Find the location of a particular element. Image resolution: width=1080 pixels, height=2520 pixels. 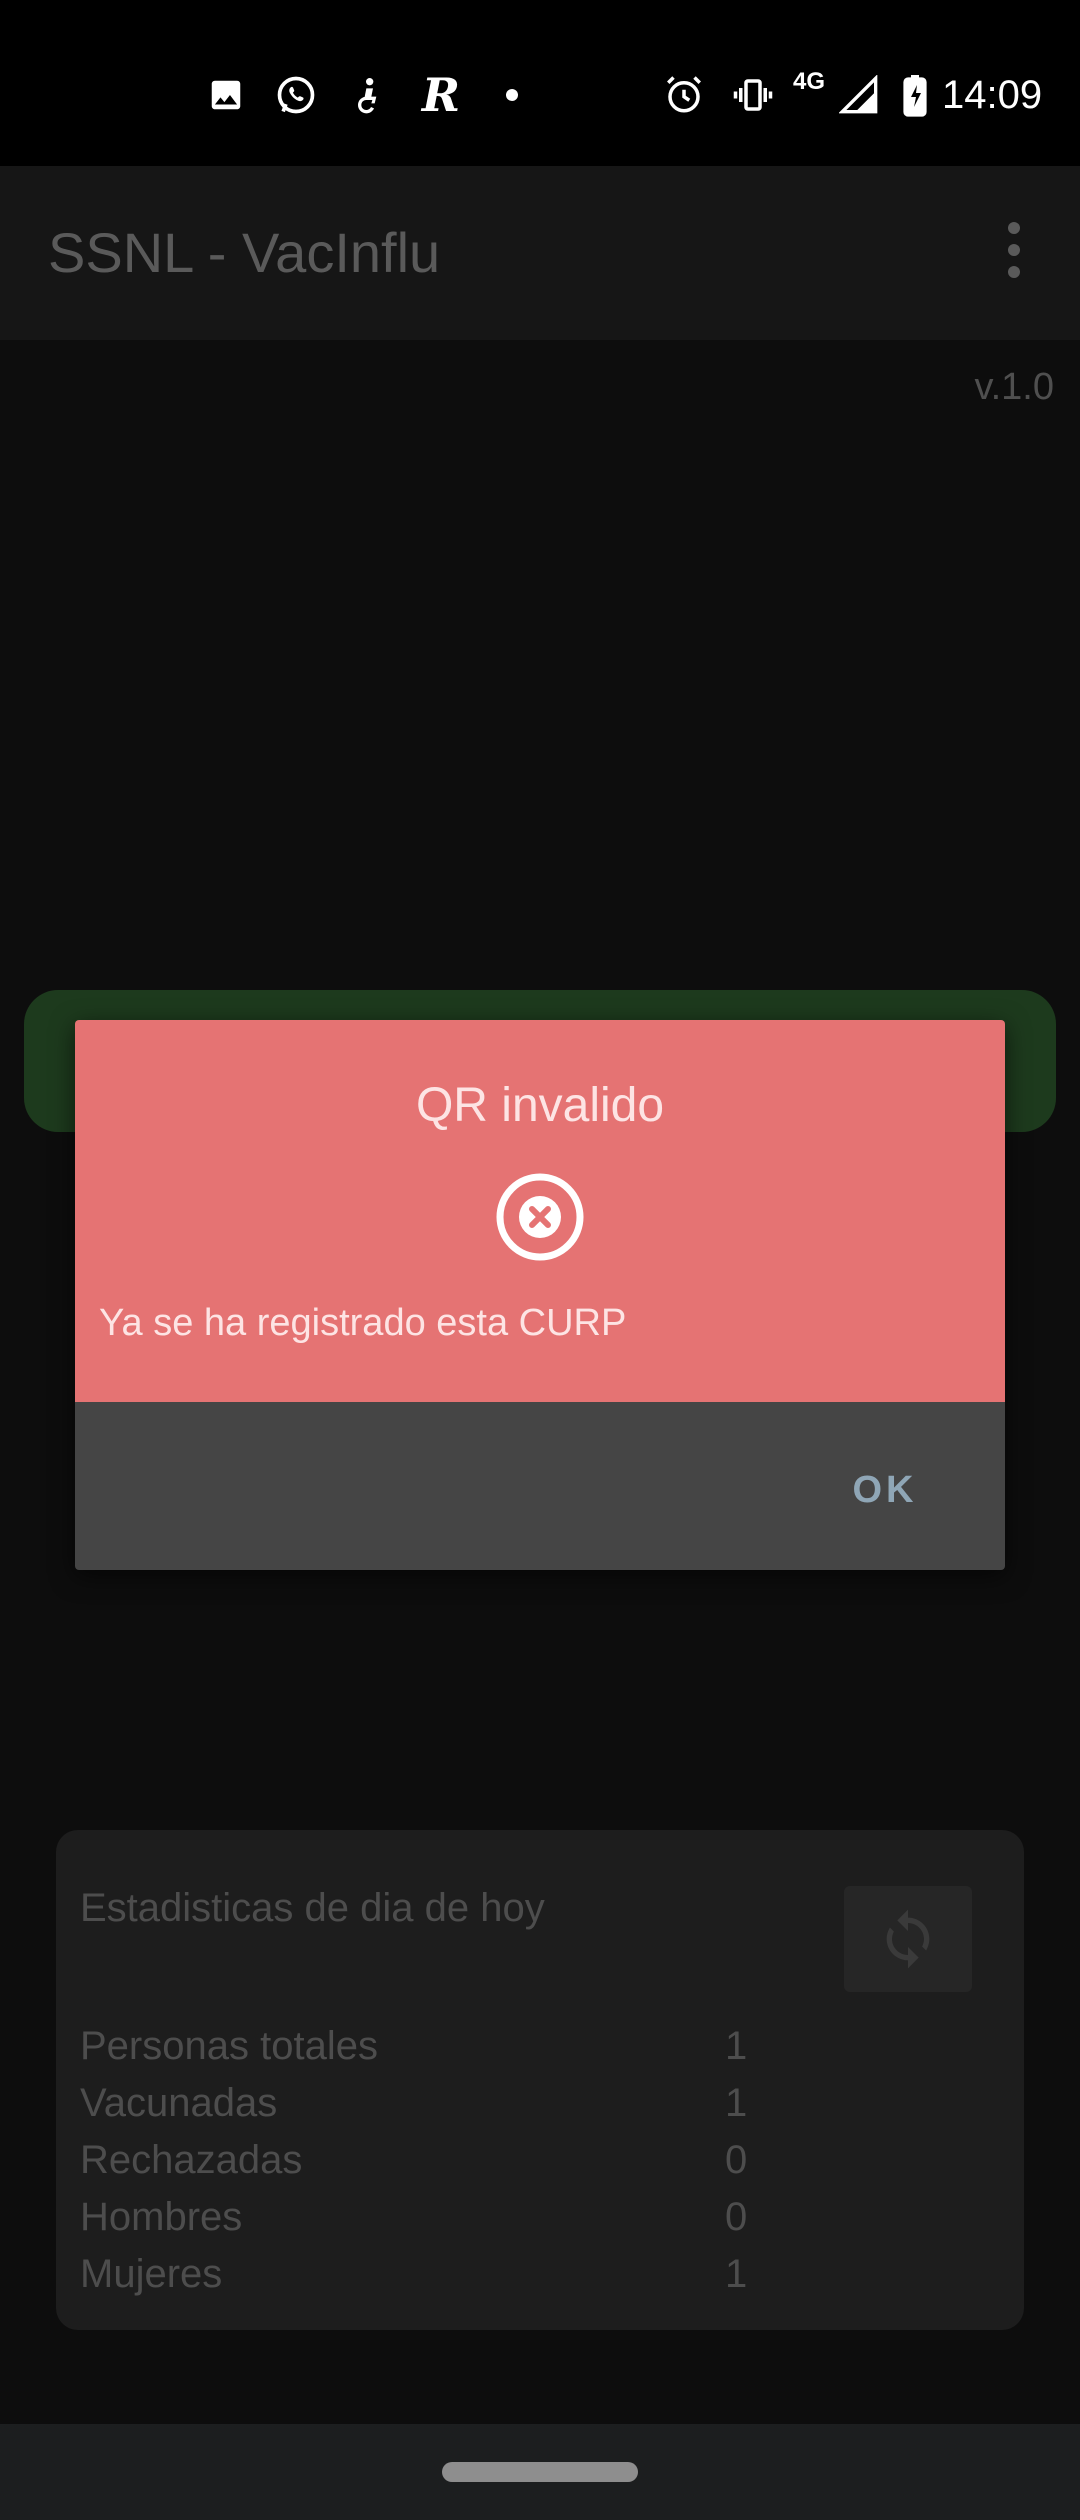

battery-charging-icon is located at coordinates (915, 95).